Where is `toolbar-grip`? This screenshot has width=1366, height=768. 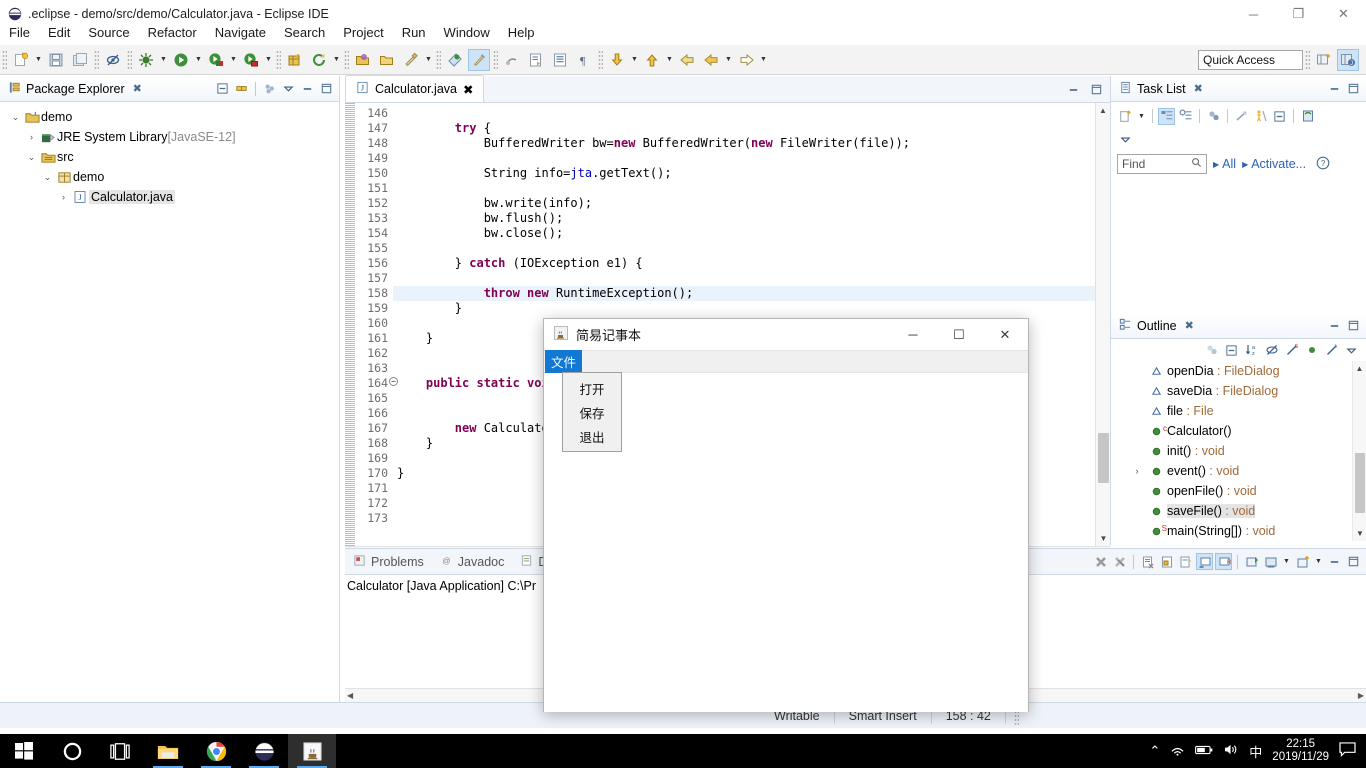
toolbar-grip is located at coordinates (4, 59).